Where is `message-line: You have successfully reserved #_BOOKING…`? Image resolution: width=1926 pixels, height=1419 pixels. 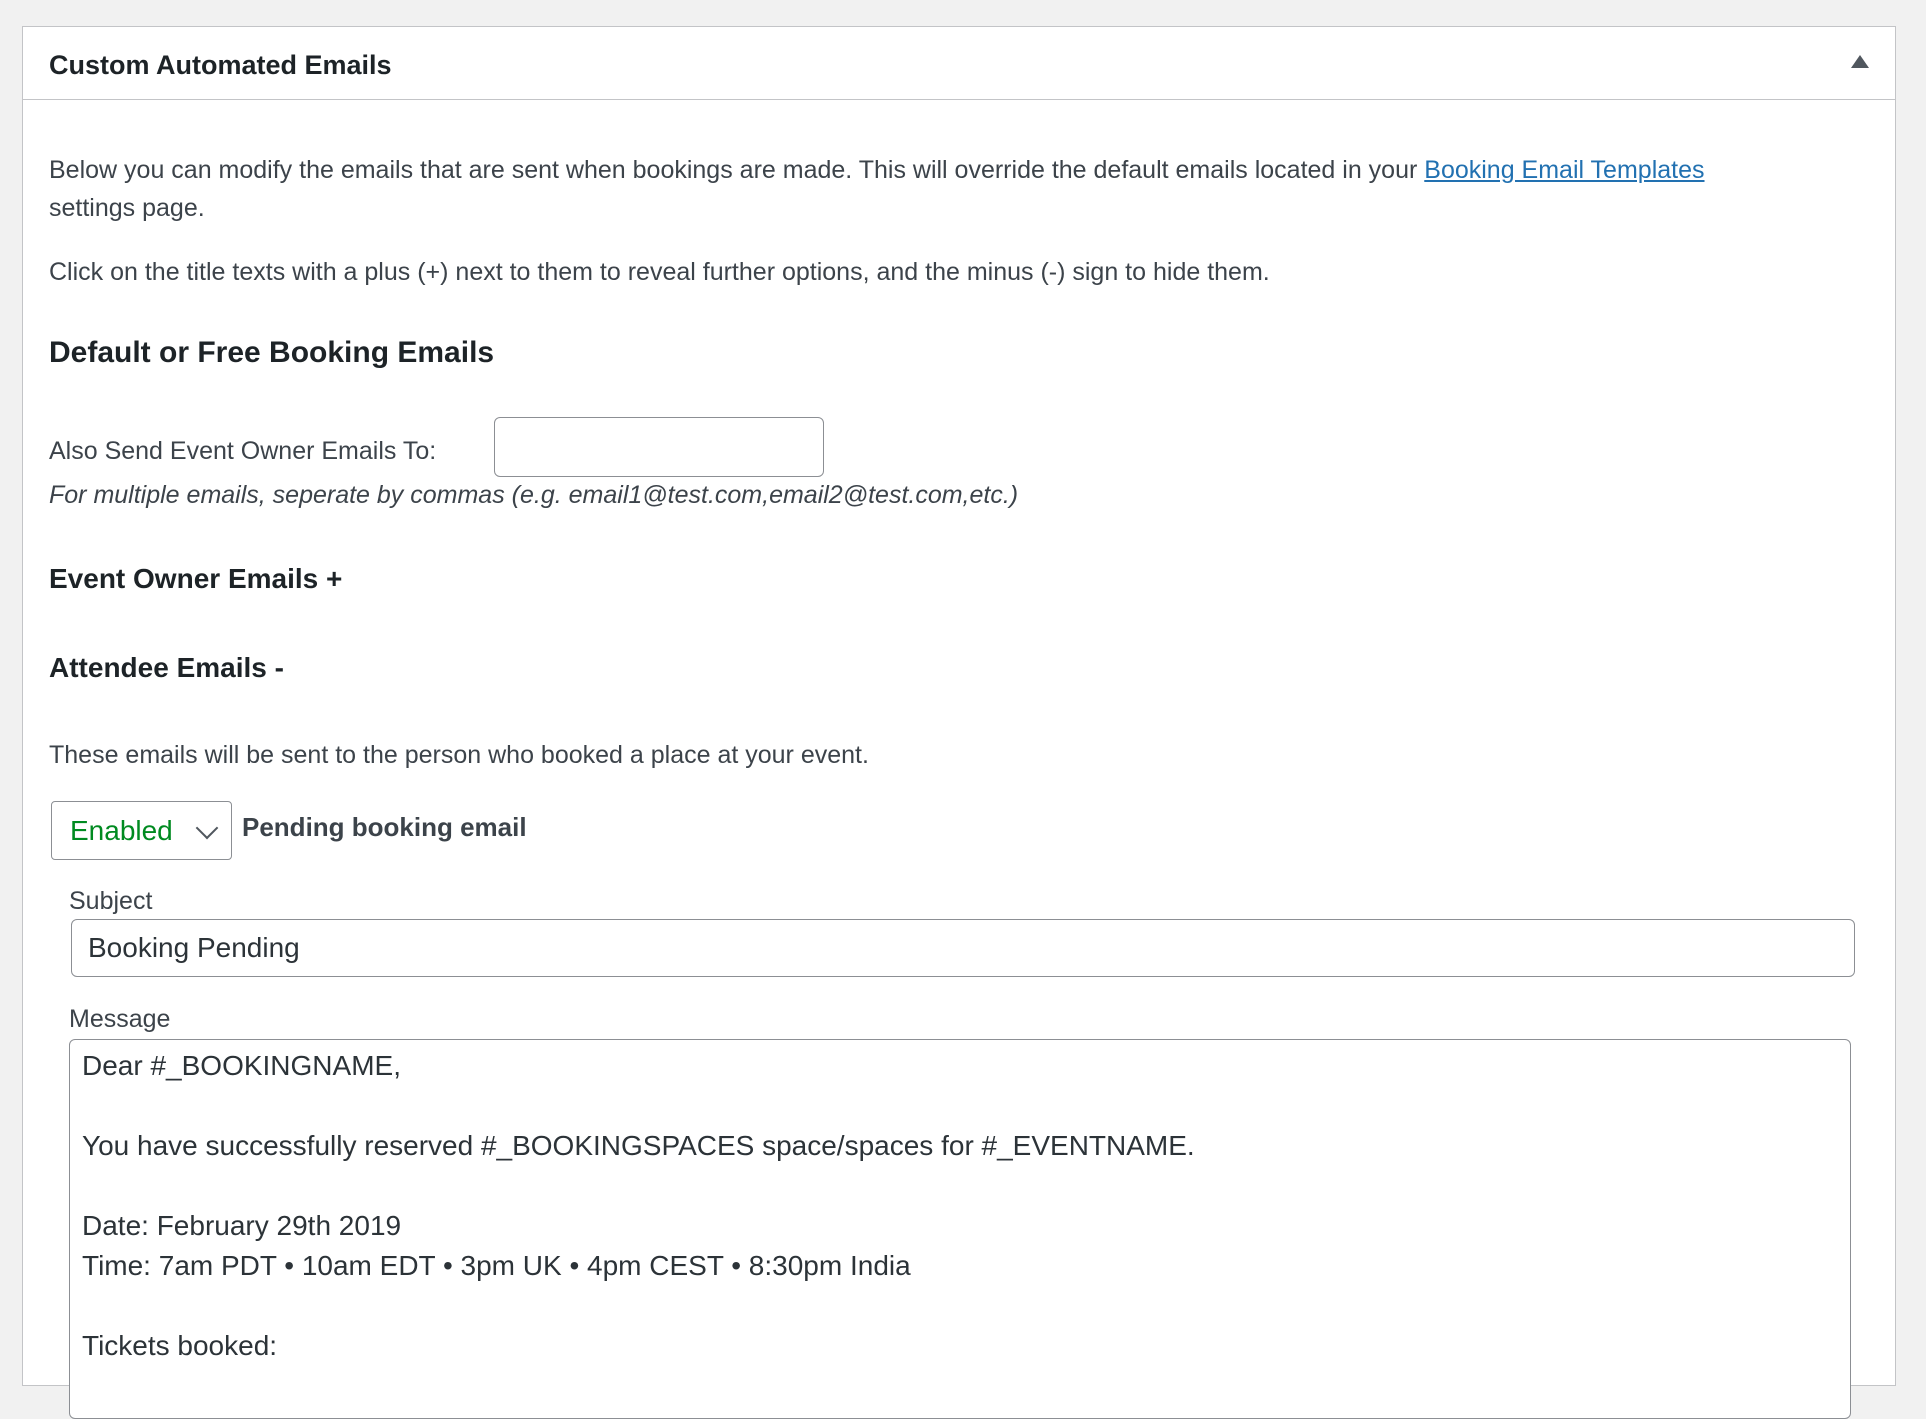
message-line: You have successfully reserved #_BOOKING… is located at coordinates (638, 1145).